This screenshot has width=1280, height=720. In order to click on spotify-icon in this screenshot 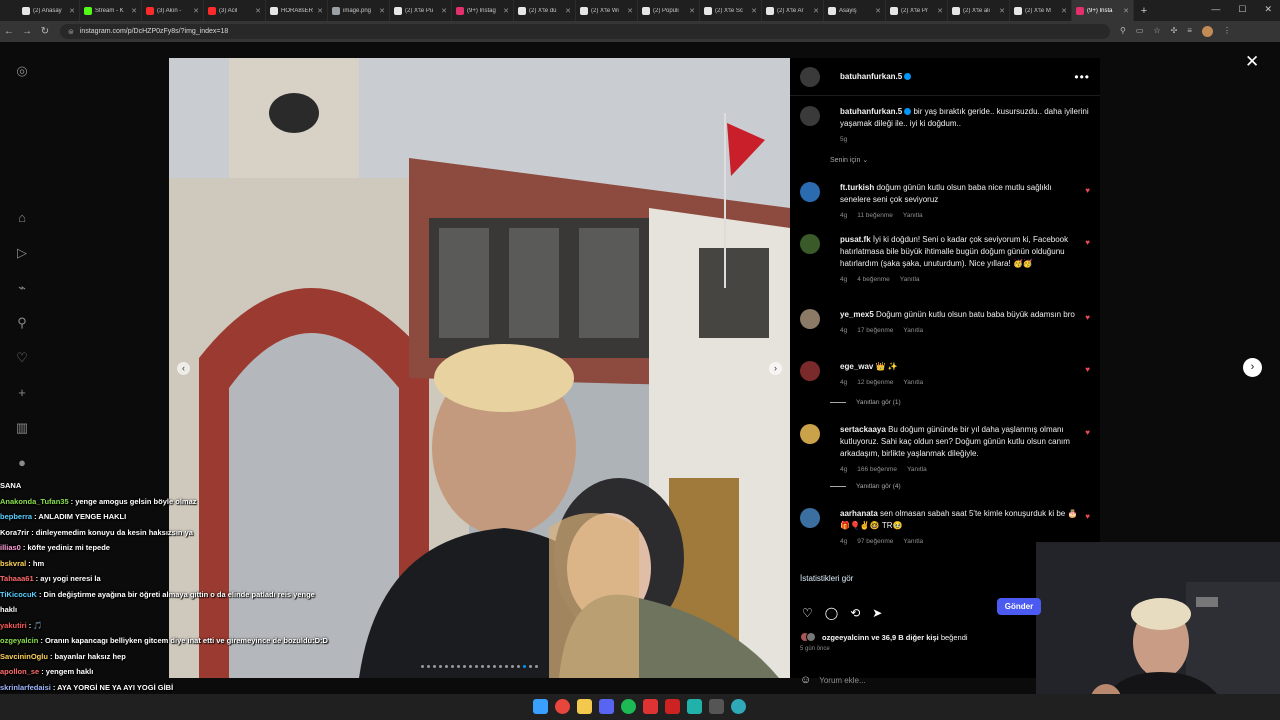, I will do `click(628, 706)`.